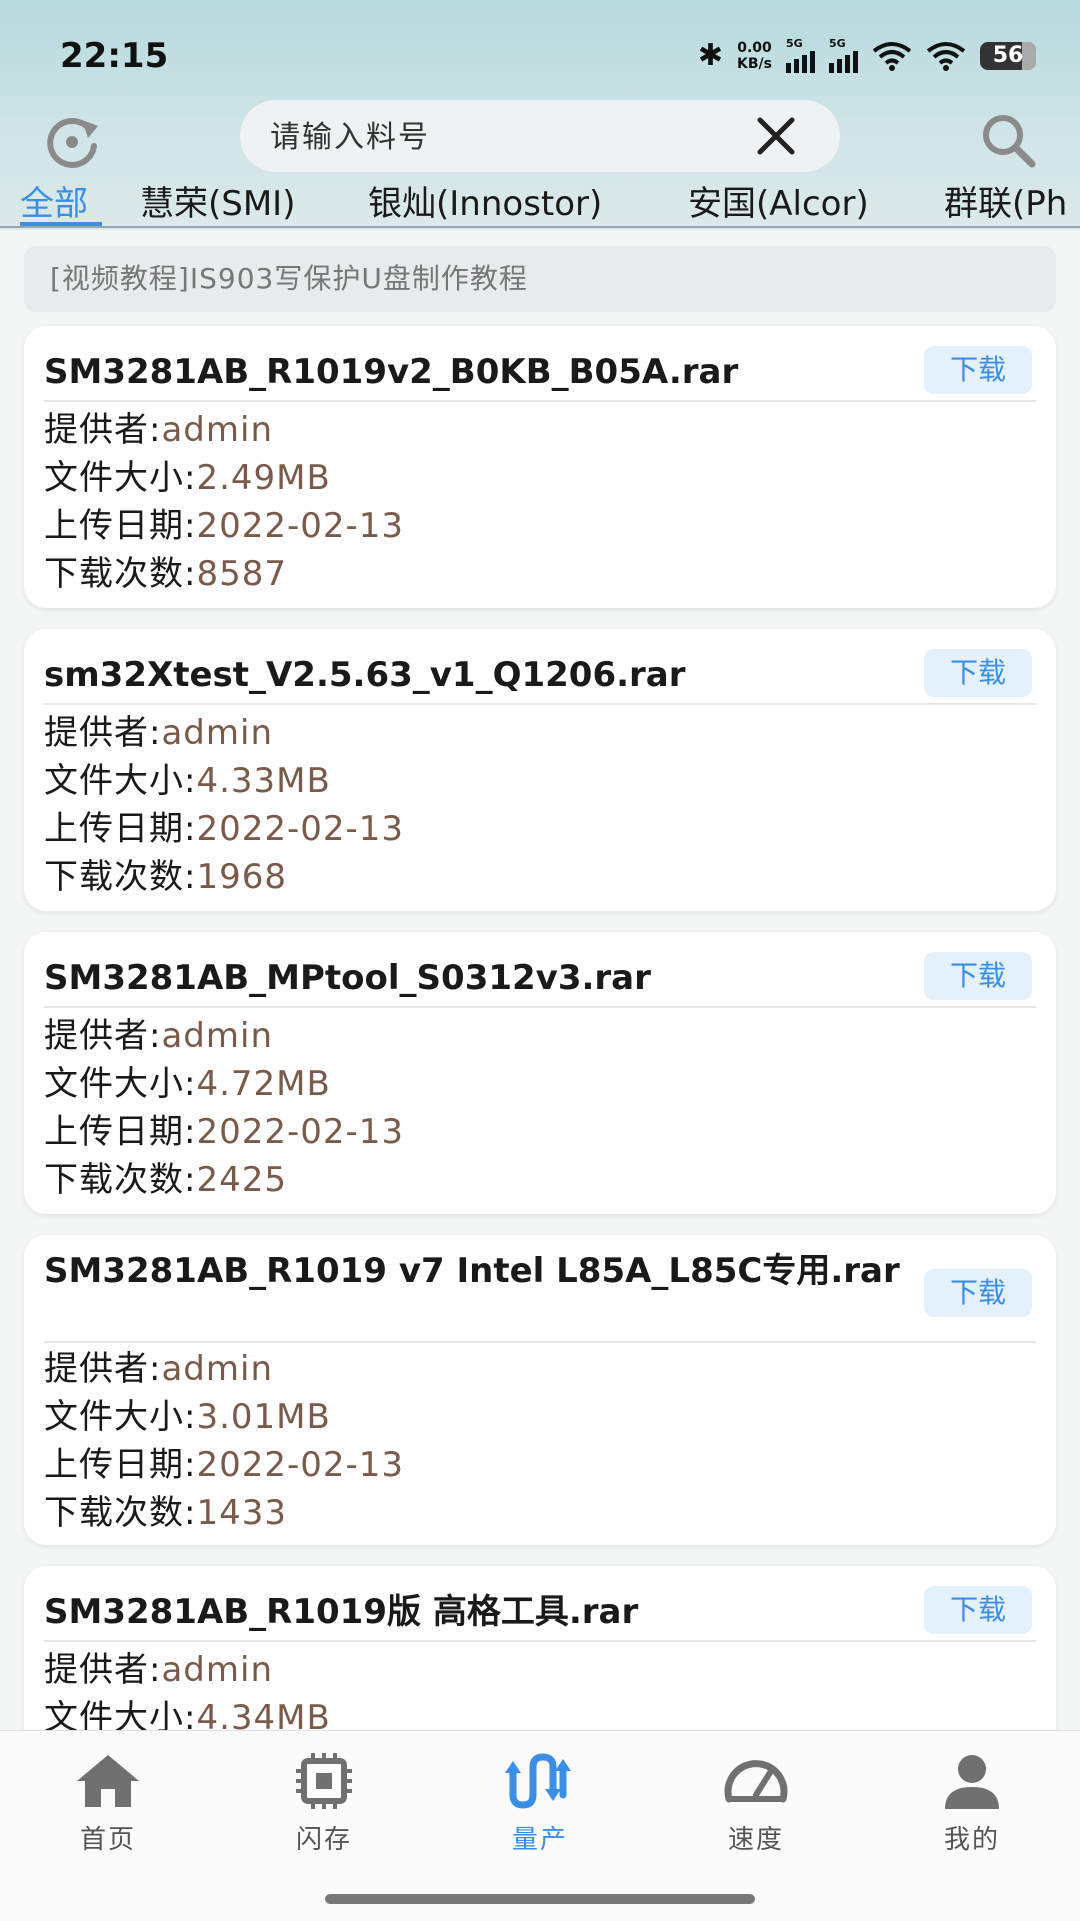 Image resolution: width=1080 pixels, height=1921 pixels. Describe the element at coordinates (755, 1840) in the screenshot. I see `nav-speed-label: 速度` at that location.